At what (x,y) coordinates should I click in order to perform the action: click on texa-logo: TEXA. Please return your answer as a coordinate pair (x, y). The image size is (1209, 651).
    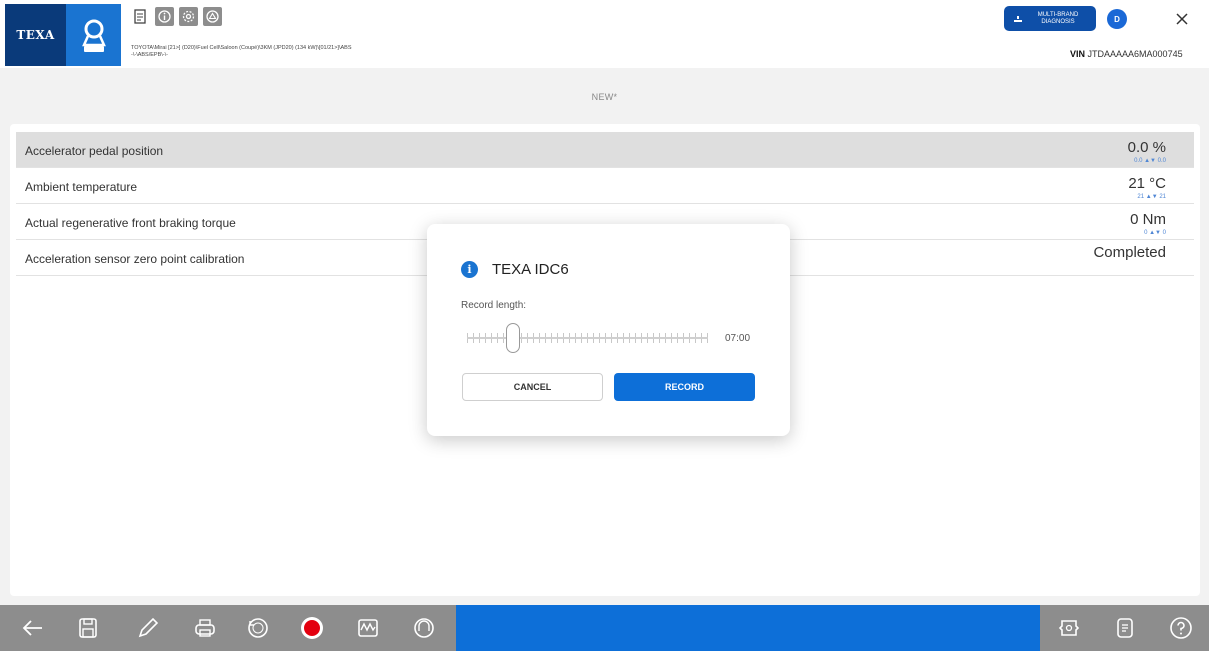
    Looking at the image, I should click on (35, 35).